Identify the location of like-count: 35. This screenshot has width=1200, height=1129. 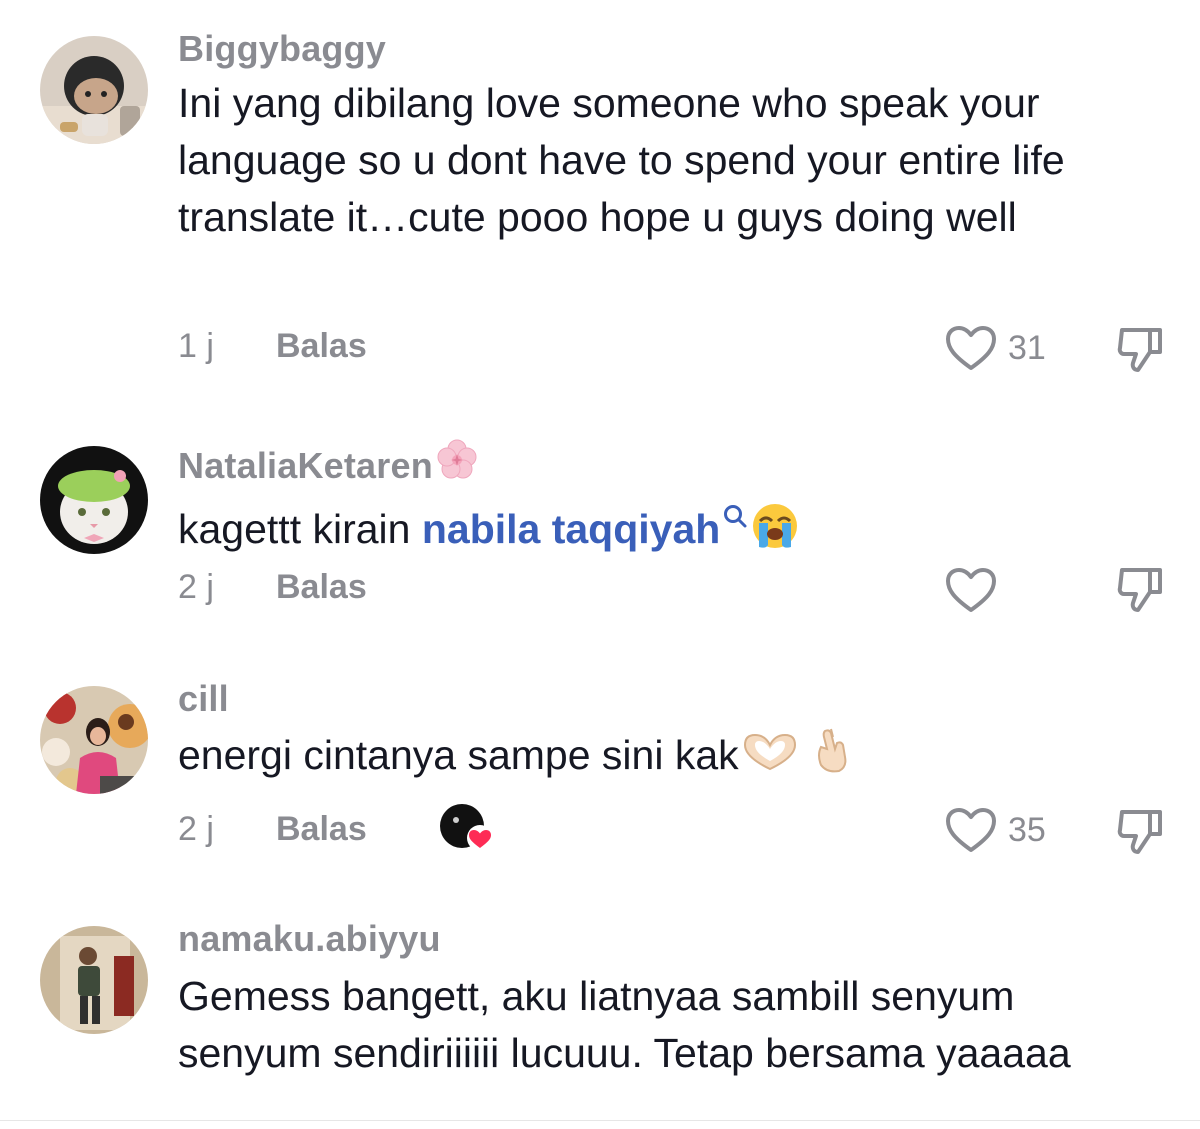
(1027, 829).